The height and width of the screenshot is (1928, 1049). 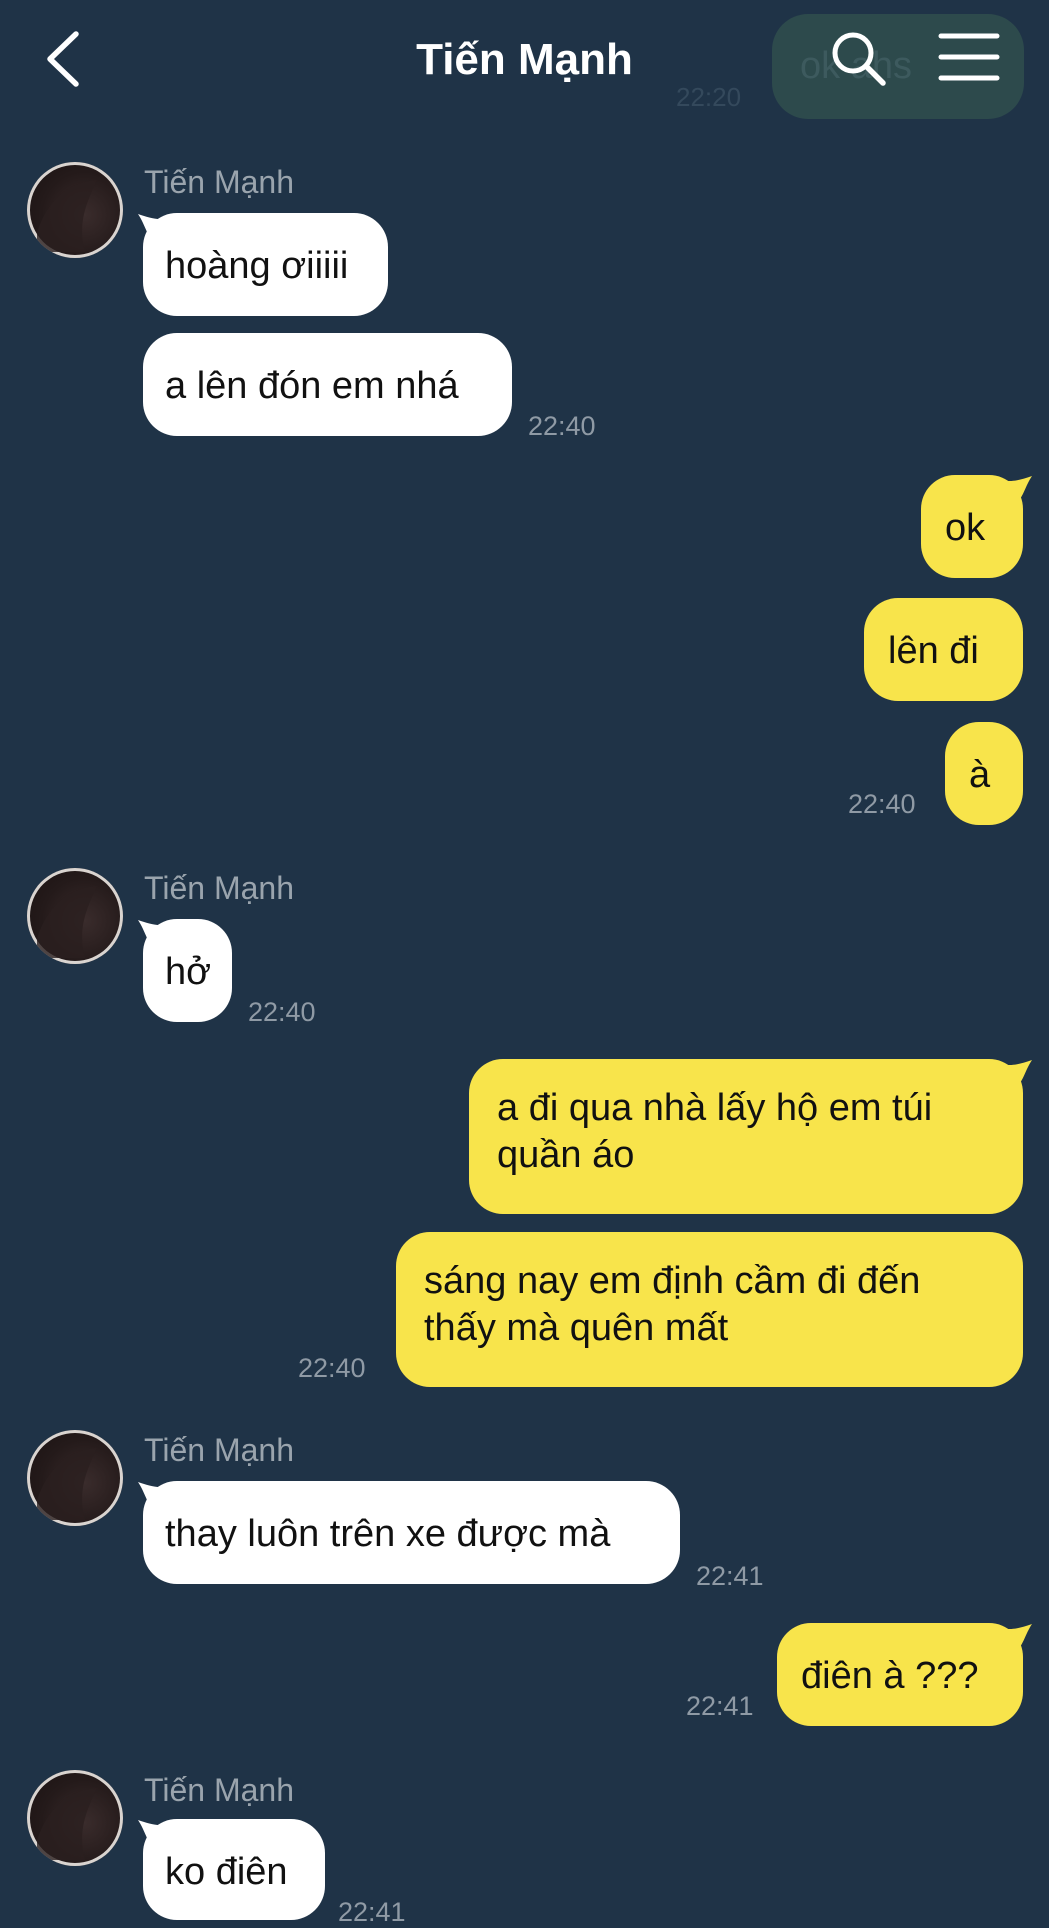 What do you see at coordinates (327, 384) in the screenshot?
I see `incoming-message-bubble: a lên đón em nhá` at bounding box center [327, 384].